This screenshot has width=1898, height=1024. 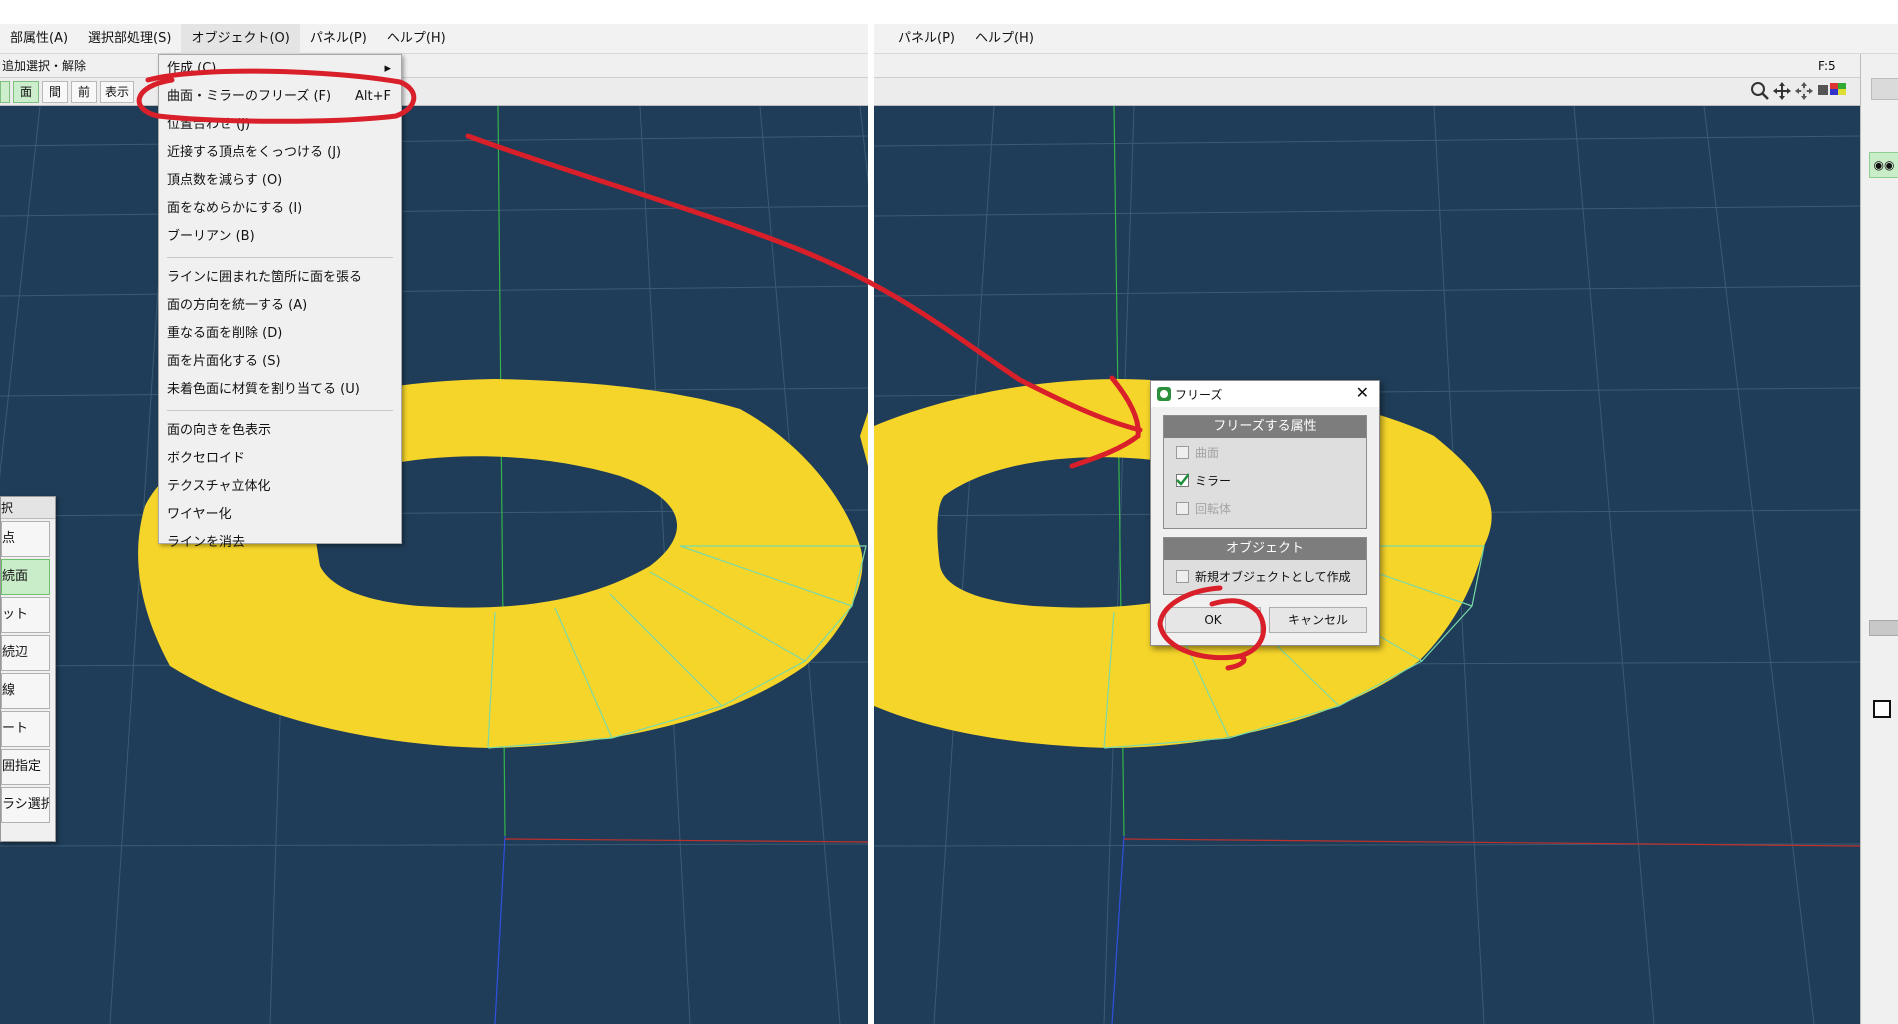 What do you see at coordinates (1273, 576) in the screenshot?
I see `option-label: 新規オブジェクトとして作成` at bounding box center [1273, 576].